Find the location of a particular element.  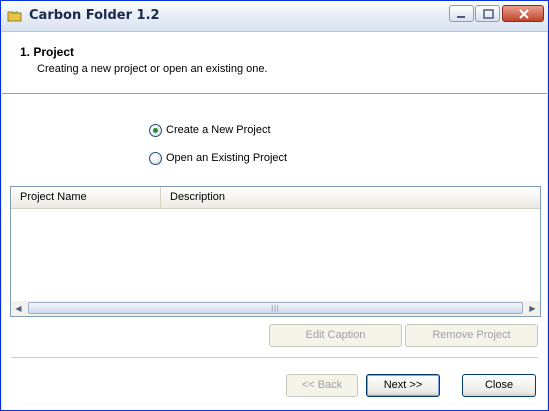

column-header-project-name: Project Name is located at coordinates (86, 197).